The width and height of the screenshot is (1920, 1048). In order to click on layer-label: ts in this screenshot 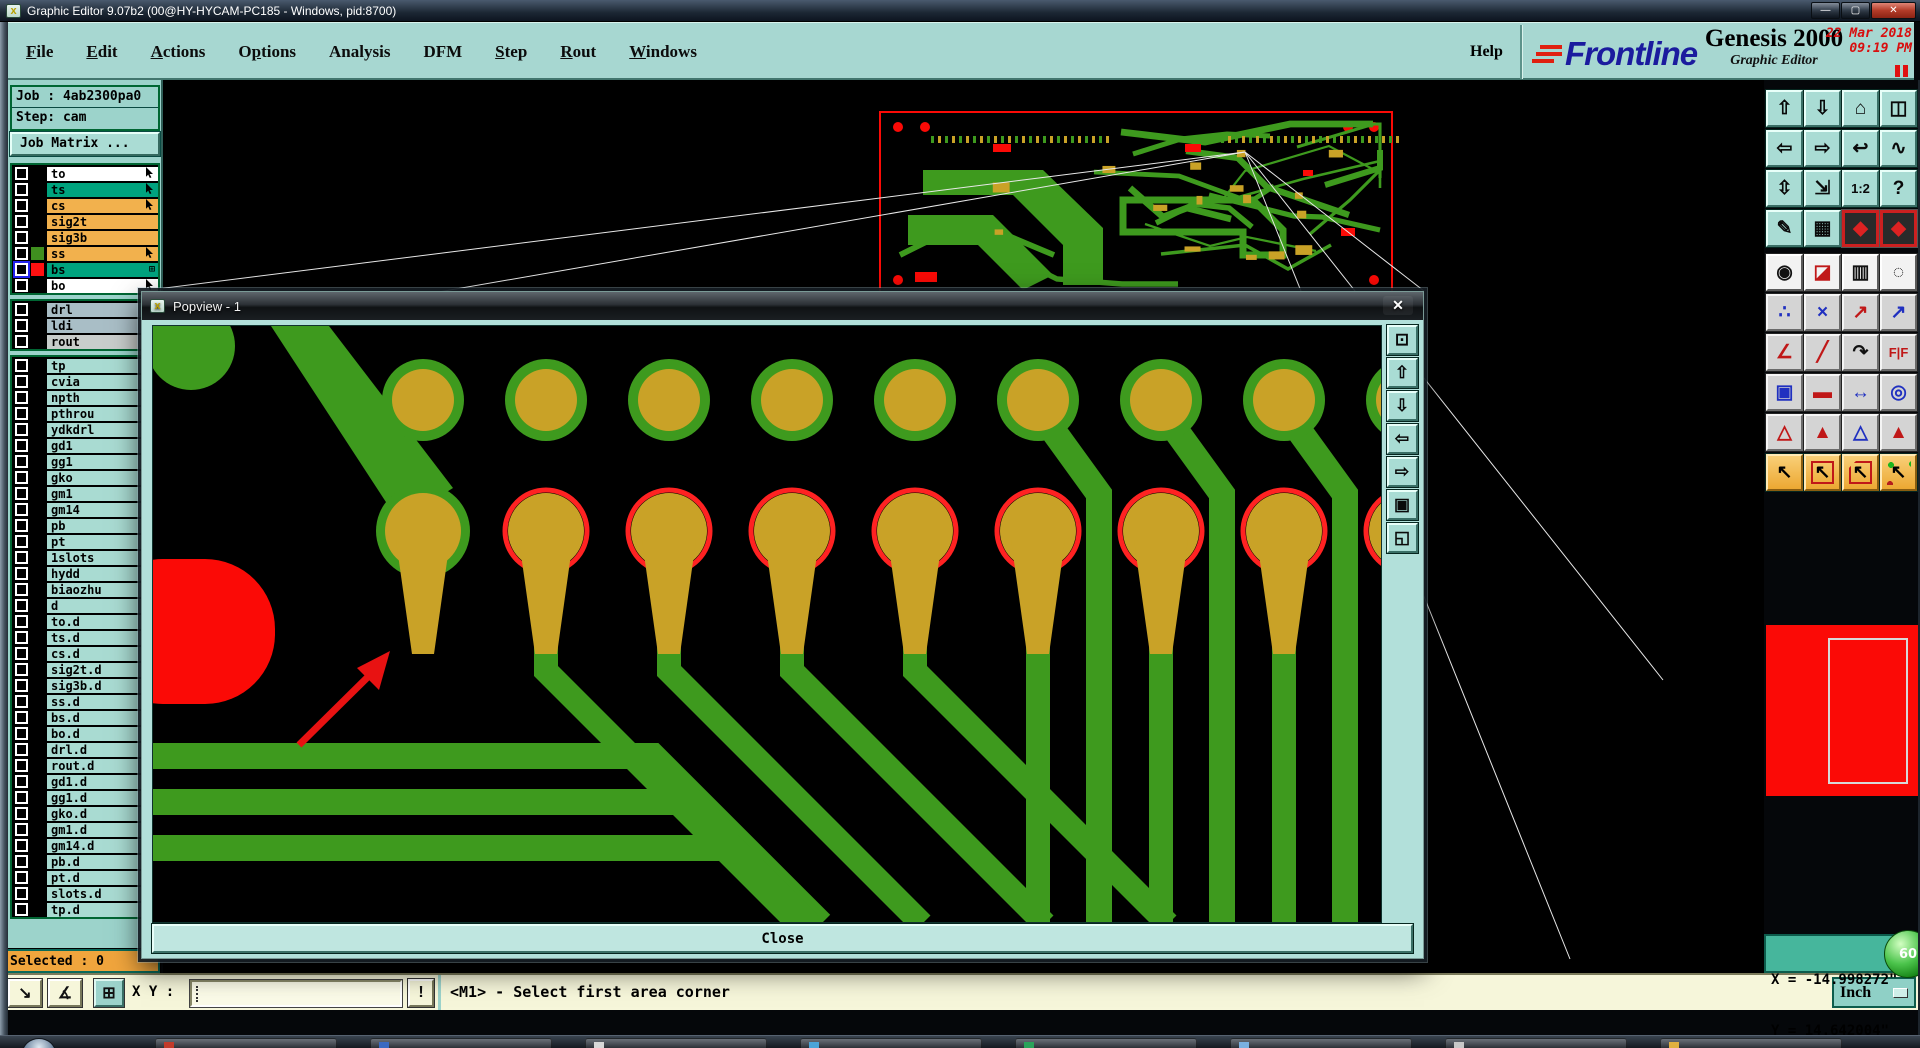, I will do `click(102, 189)`.